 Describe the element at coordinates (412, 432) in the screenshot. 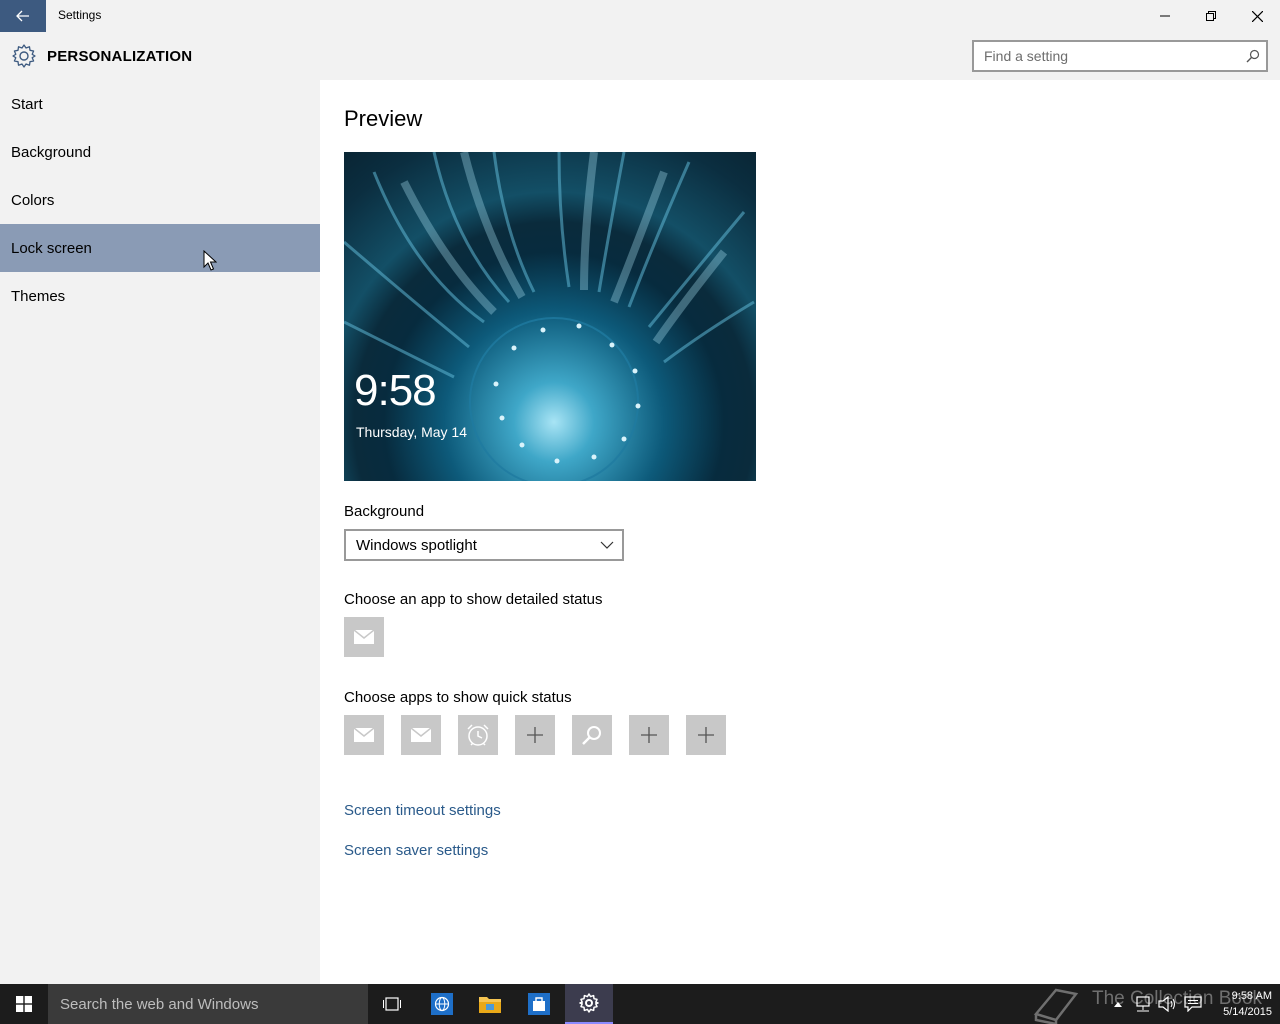

I see `lock-screen-date: Thursday, May 14` at that location.